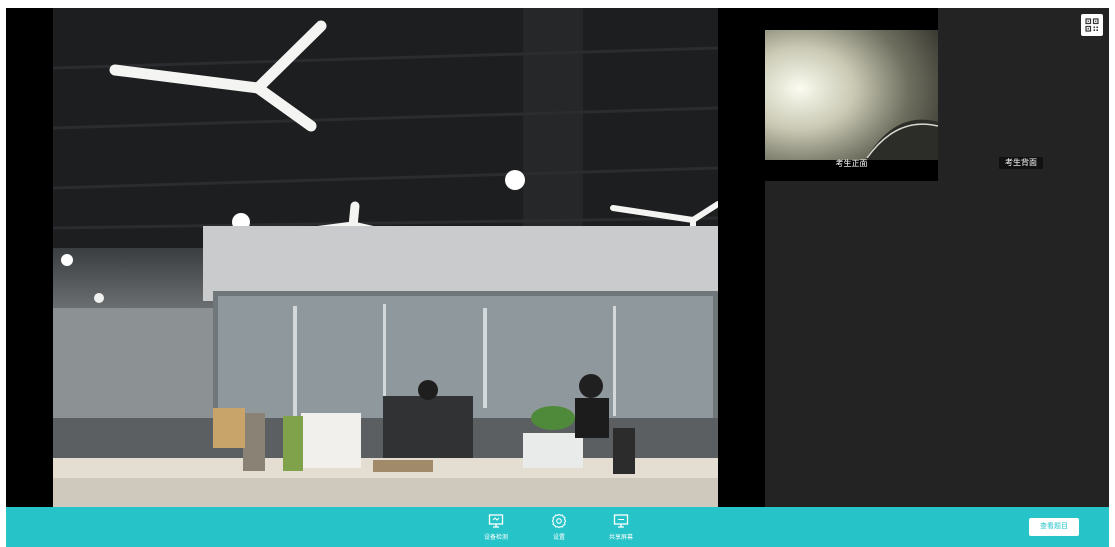 The height and width of the screenshot is (547, 1115). I want to click on front-camera-top-bar, so click(851, 19).